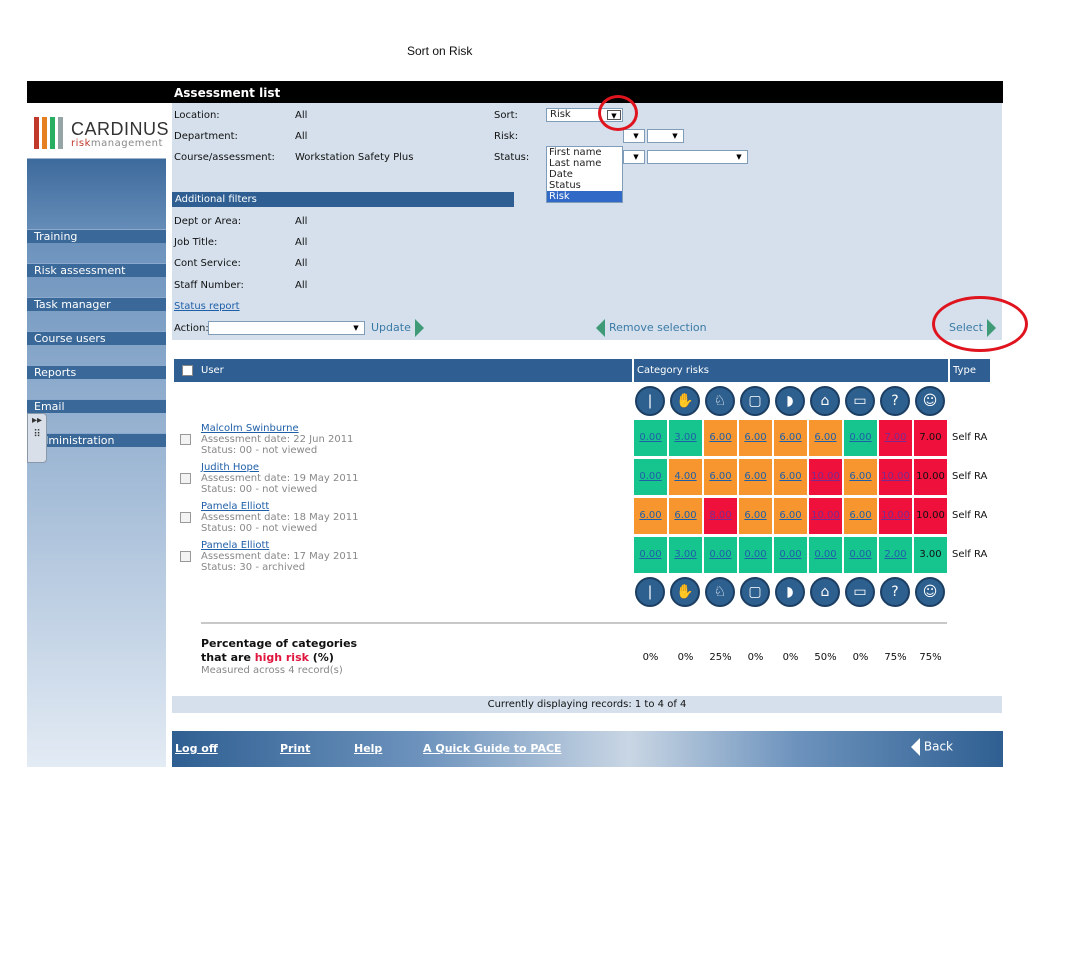 This screenshot has height=953, width=1066. Describe the element at coordinates (825, 657) in the screenshot. I see `high-risk-percentage: 50%` at that location.